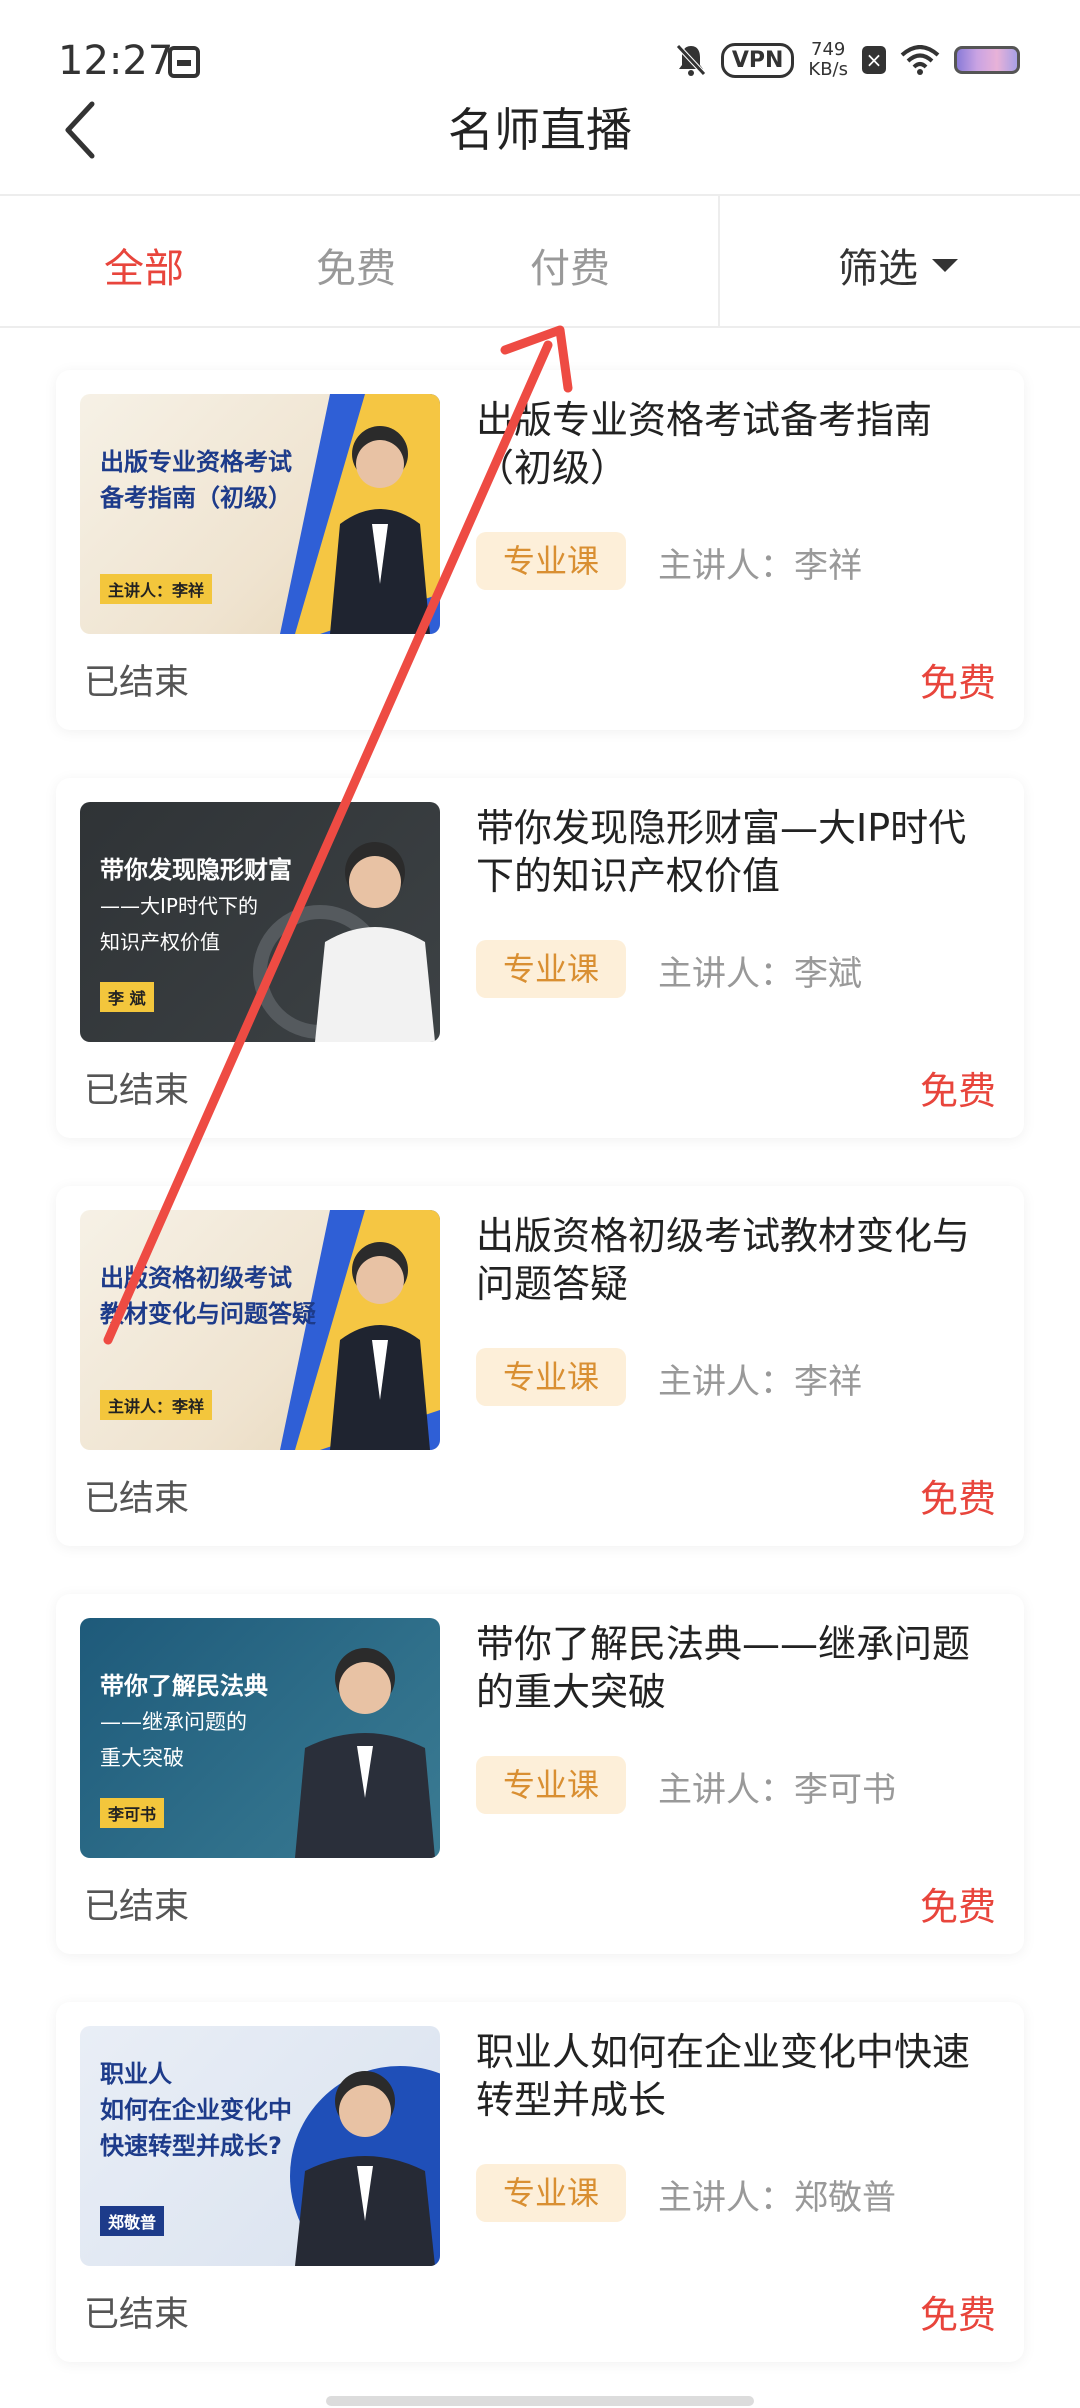 The width and height of the screenshot is (1080, 2408). Describe the element at coordinates (196, 905) in the screenshot. I see `thumbnail-title: 带你发现隐形财富 ——大IP时代下的 知识产权价值` at that location.